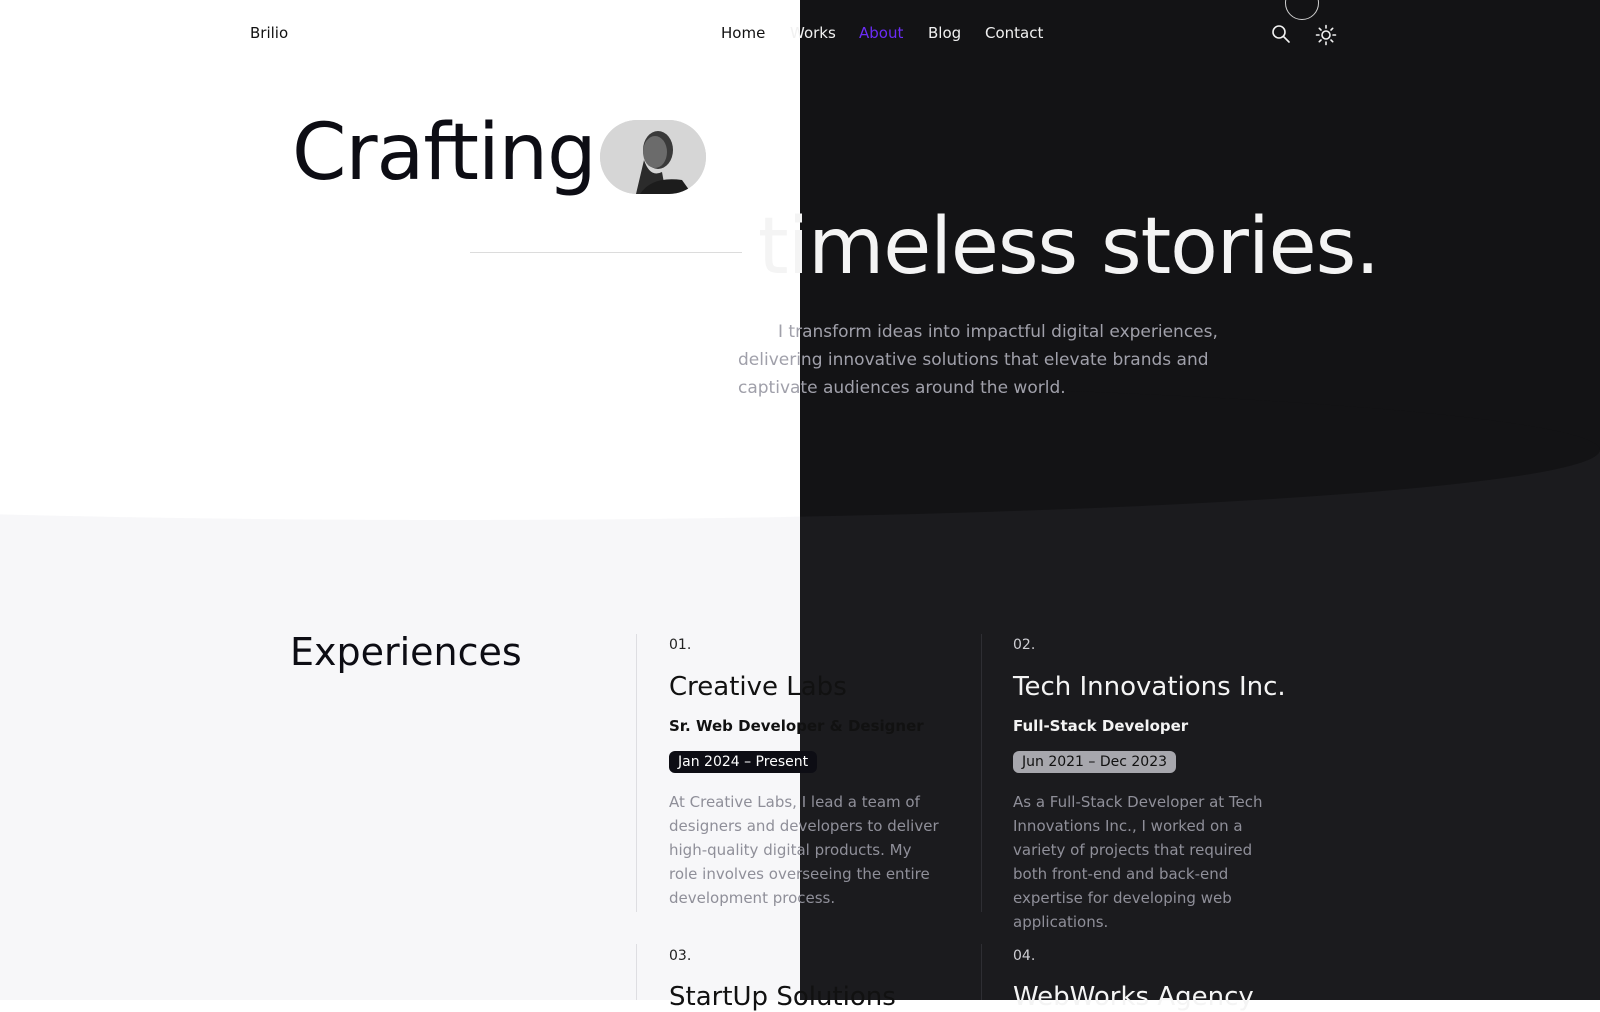 This screenshot has width=1600, height=1012. I want to click on experience-period-badge: Jan 2024 – Present, so click(743, 762).